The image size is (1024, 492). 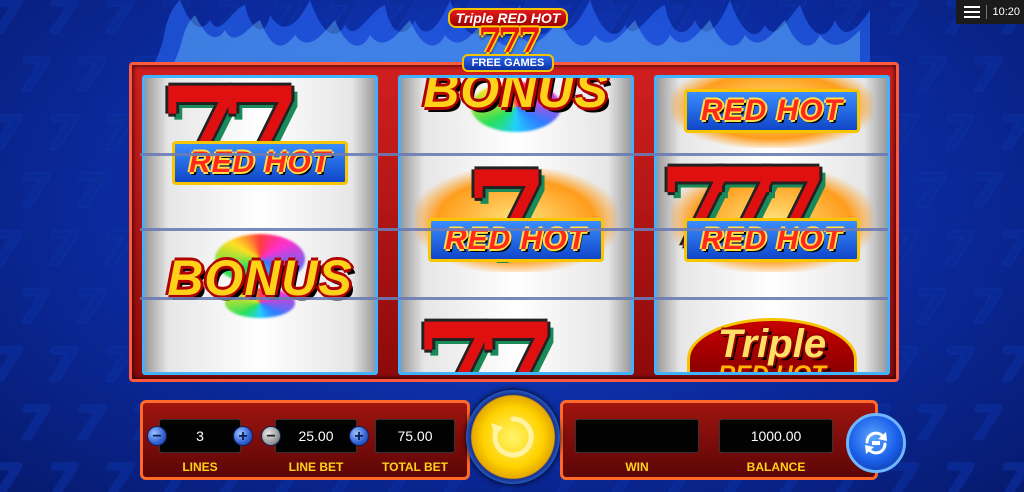 What do you see at coordinates (772, 367) in the screenshot?
I see `triple-sub-text: RED HOT` at bounding box center [772, 367].